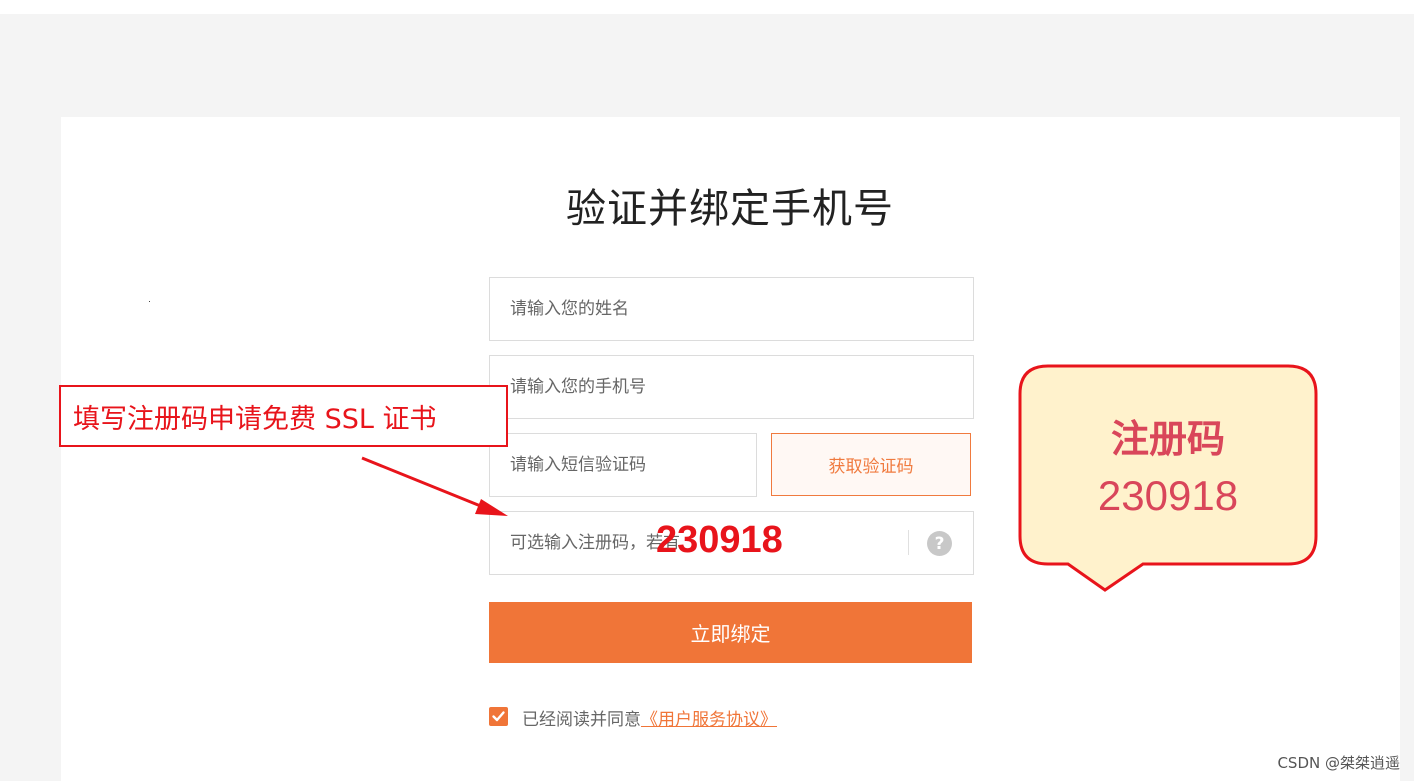 The height and width of the screenshot is (781, 1414). What do you see at coordinates (1338, 763) in the screenshot?
I see `watermark: CSDN @桀桀逍遥` at bounding box center [1338, 763].